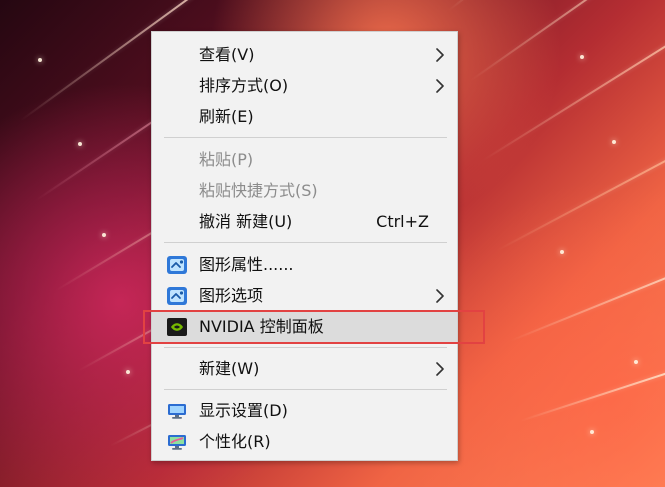 The image size is (665, 487). What do you see at coordinates (304, 221) in the screenshot?
I see `menu-item-undo-new: 撤消 新建(U) Ctrl+Z` at bounding box center [304, 221].